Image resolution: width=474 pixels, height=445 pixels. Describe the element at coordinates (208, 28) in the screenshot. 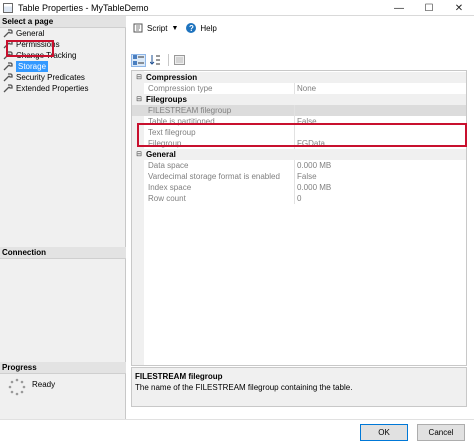

I see `help-label: Help` at that location.